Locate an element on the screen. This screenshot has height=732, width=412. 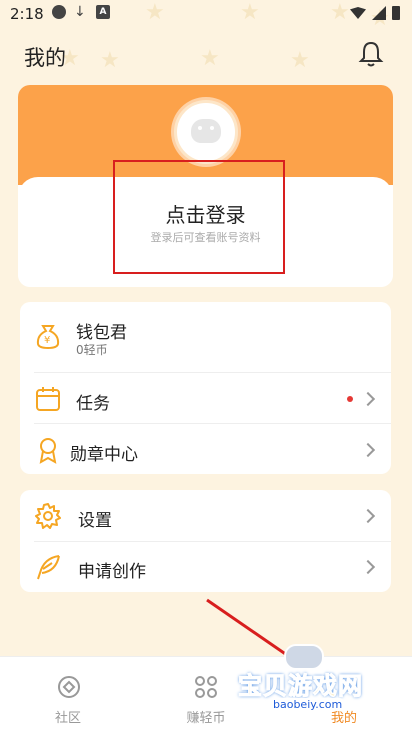
feather-icon is located at coordinates (48, 567).